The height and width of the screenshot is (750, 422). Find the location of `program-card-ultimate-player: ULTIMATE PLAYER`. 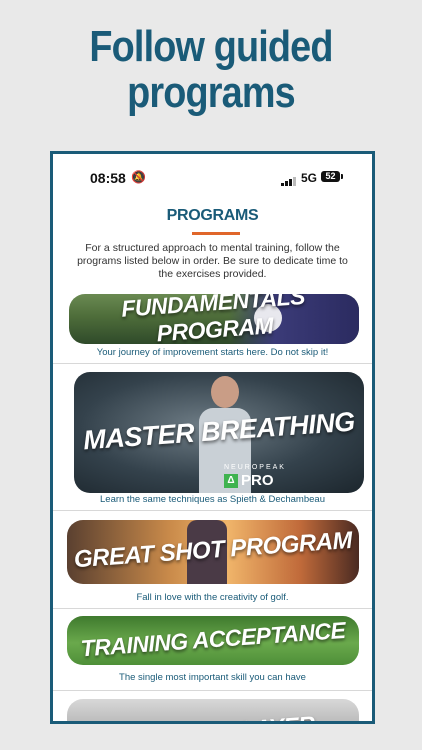

program-card-ultimate-player: ULTIMATE PLAYER is located at coordinates (213, 710).